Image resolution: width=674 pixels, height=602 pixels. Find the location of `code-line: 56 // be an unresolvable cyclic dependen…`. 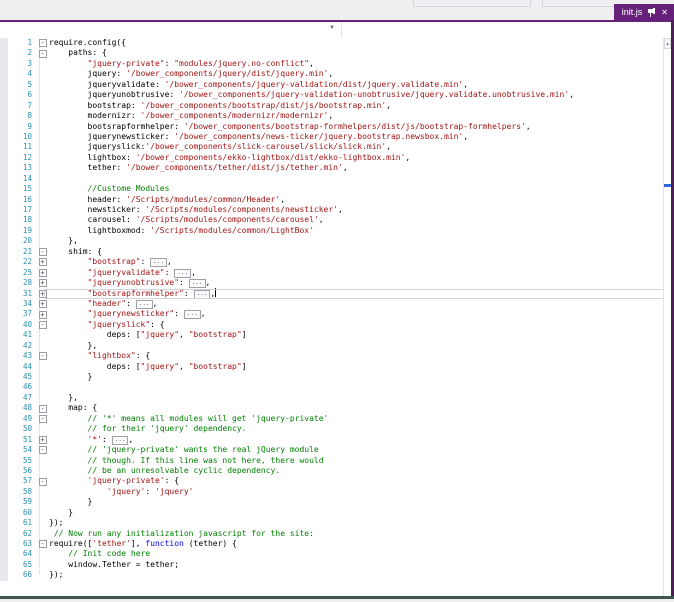

code-line: 56 // be an unresolvable cyclic dependen… is located at coordinates (335, 471).